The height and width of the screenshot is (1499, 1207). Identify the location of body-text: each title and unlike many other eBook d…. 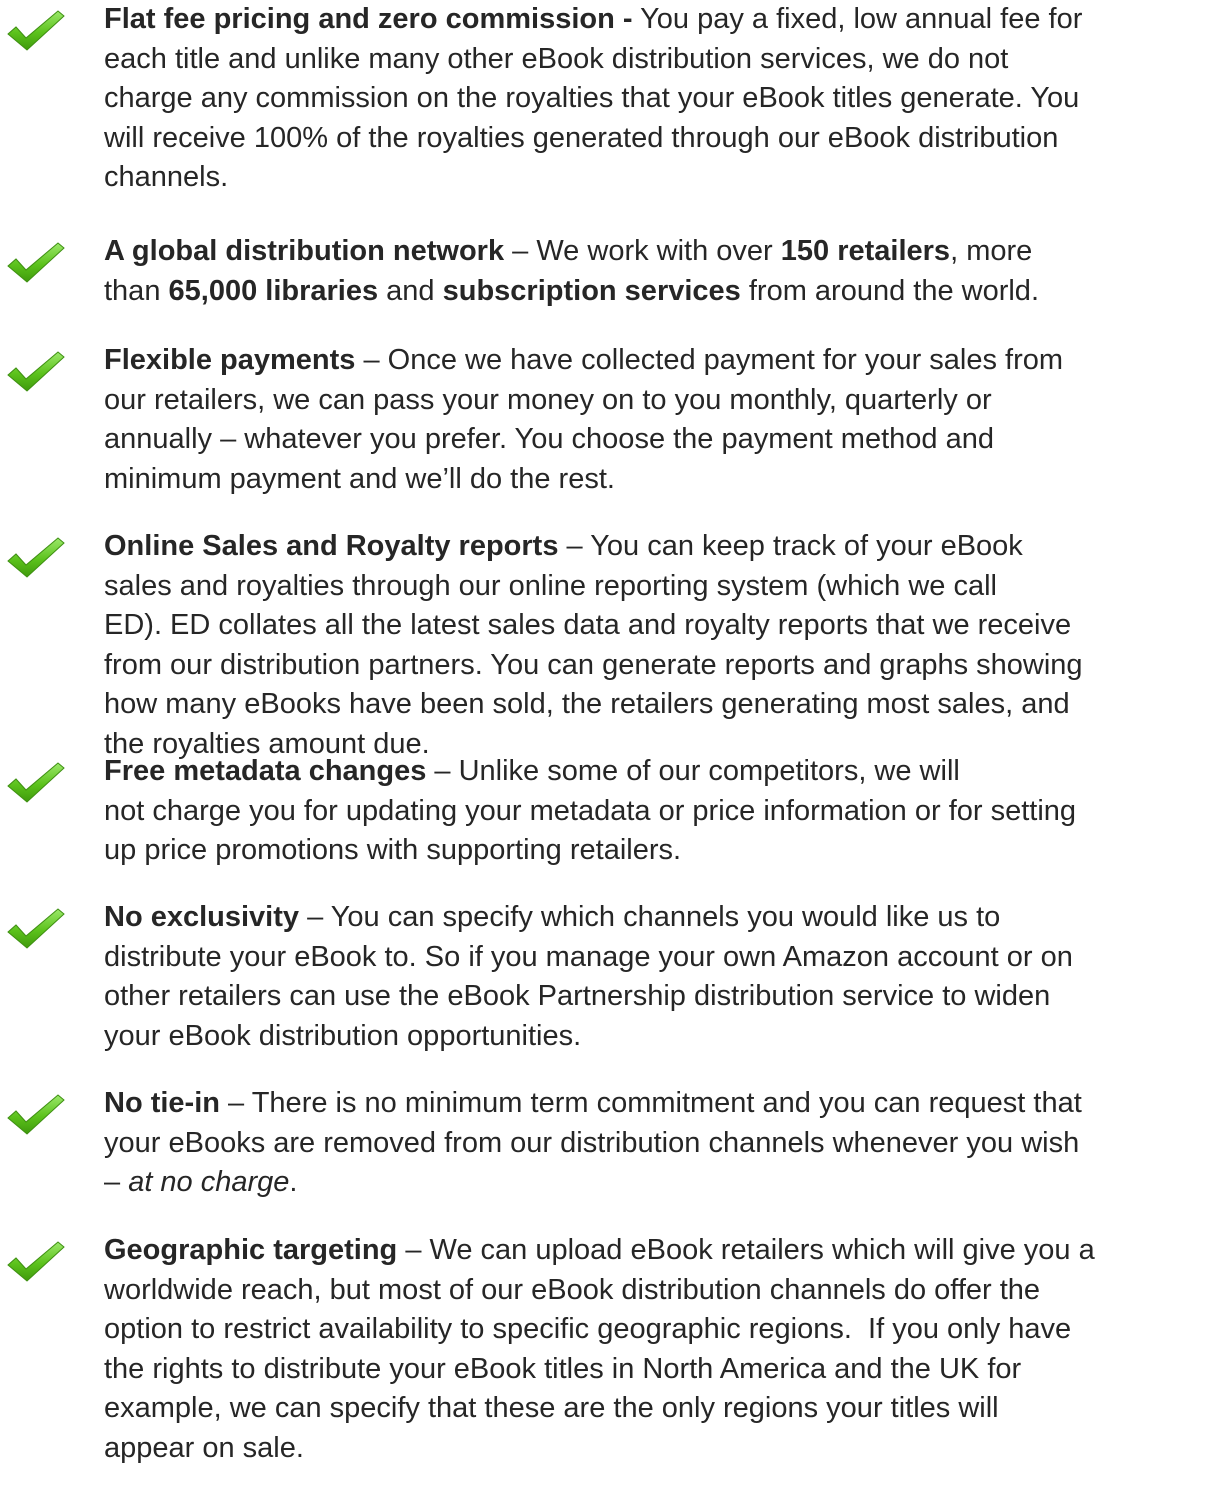
(556, 58).